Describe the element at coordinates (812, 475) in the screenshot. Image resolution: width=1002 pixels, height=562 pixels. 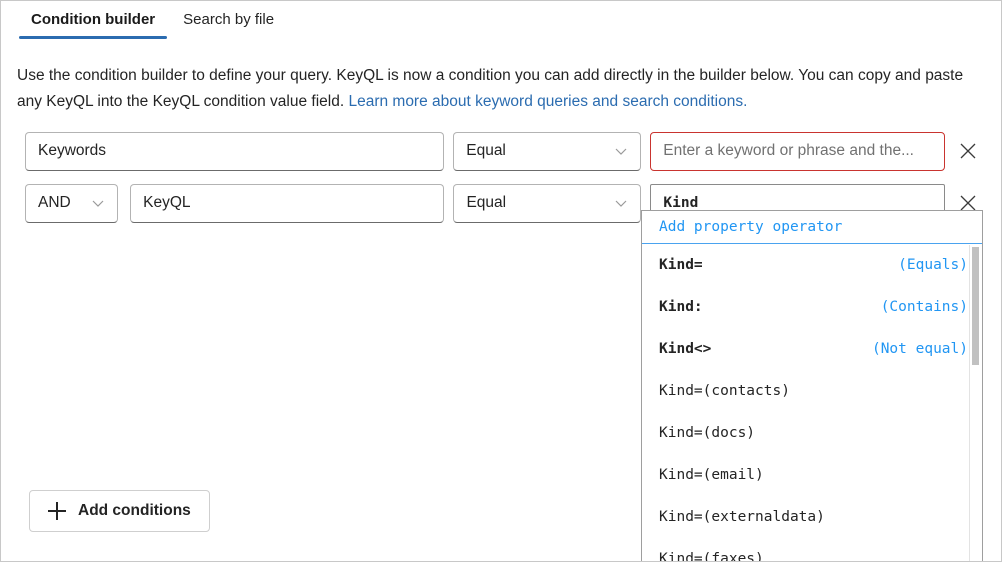
I see `suggestion-item-kind-email: Kind=(email)` at that location.